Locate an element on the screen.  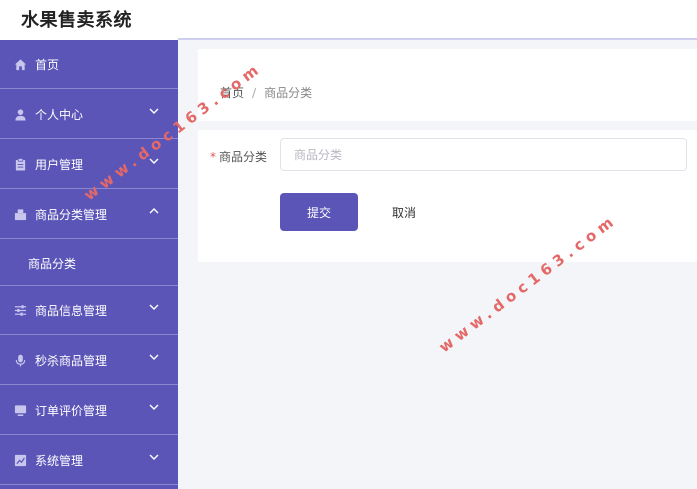
sidebar-item-home: 首页 is located at coordinates (89, 64).